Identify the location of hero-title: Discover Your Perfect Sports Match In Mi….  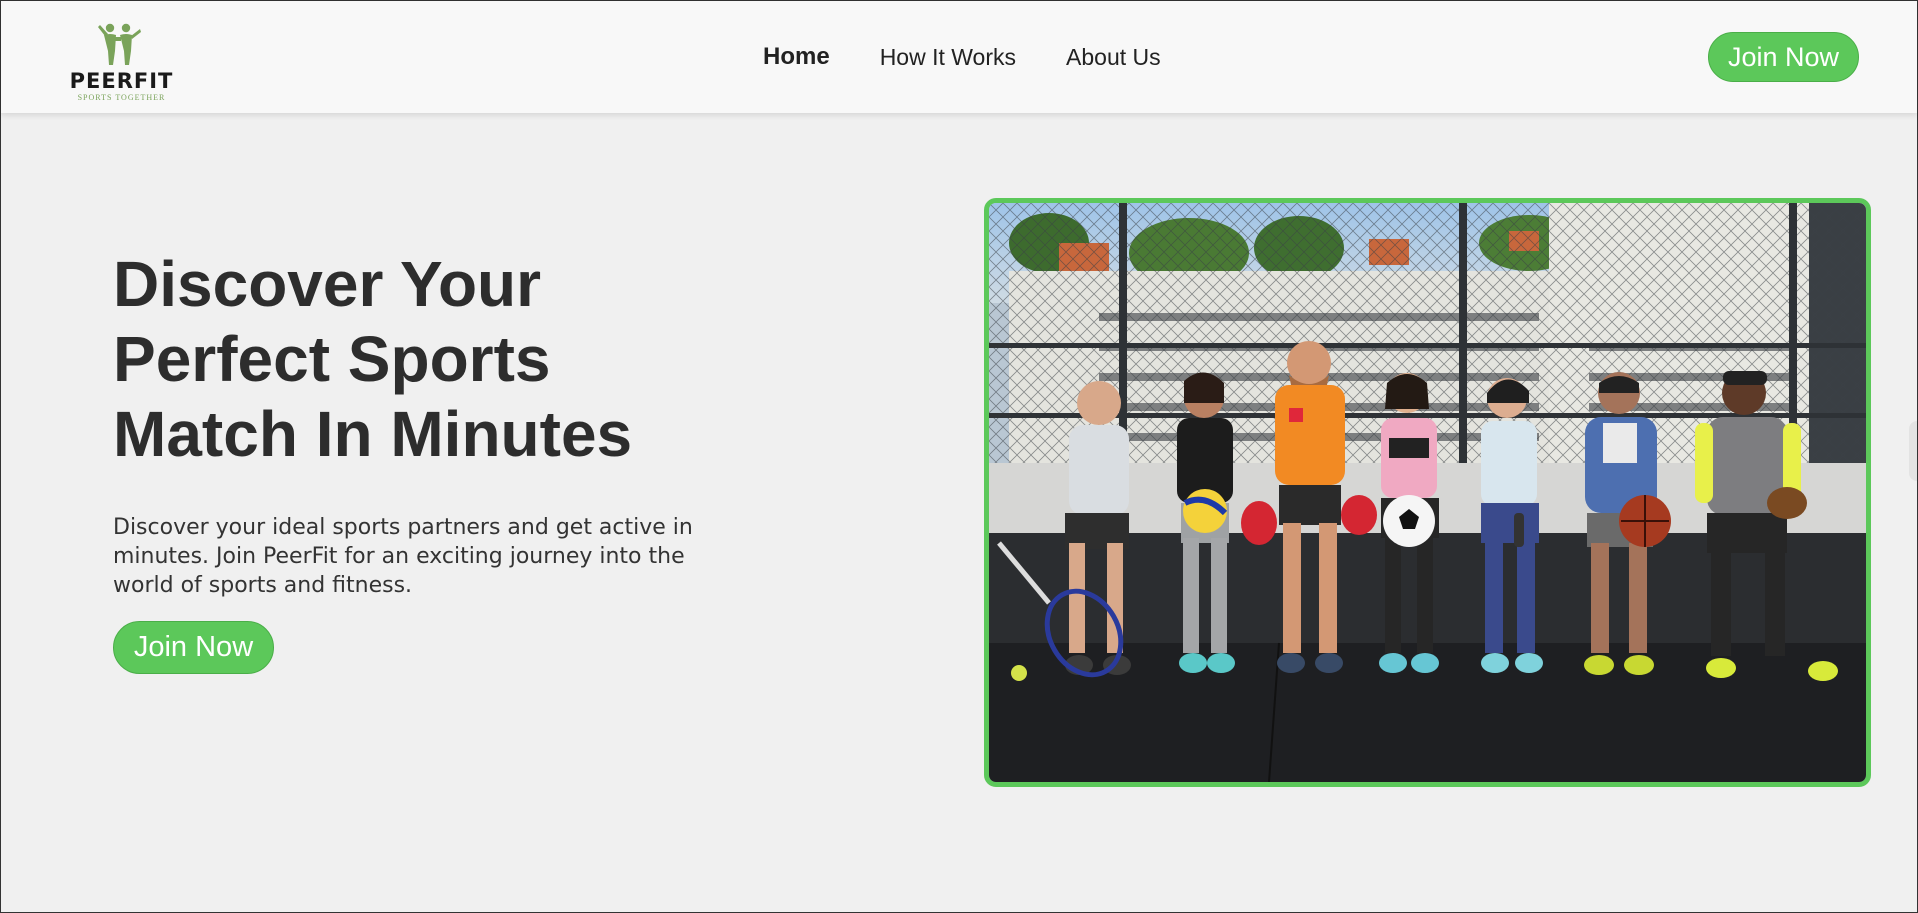
(413, 359).